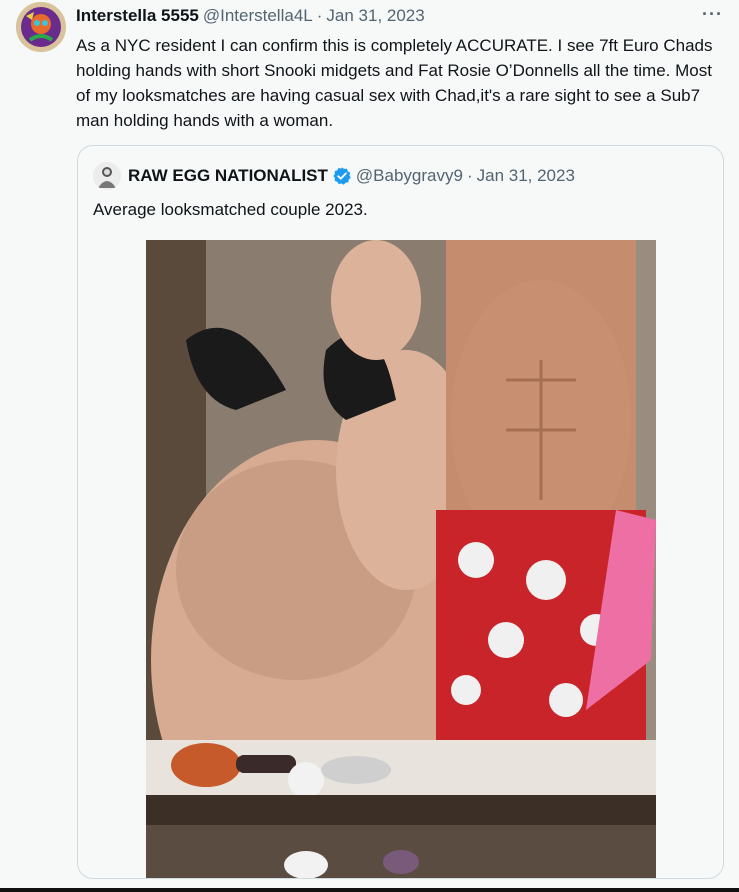 This screenshot has height=892, width=739. Describe the element at coordinates (409, 176) in the screenshot. I see `quoted-author-handle: @Babygravy9` at that location.